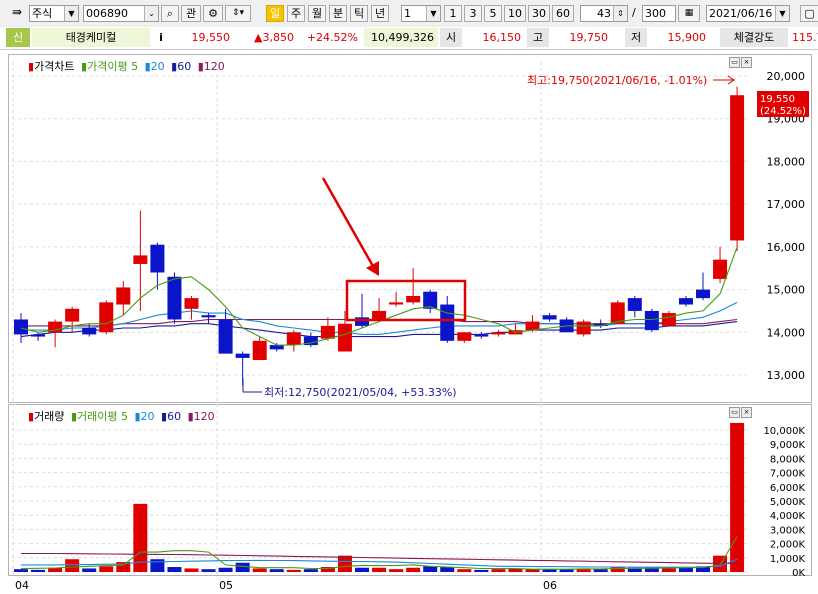  I want to click on price-tick-label: 15,000, so click(786, 290).